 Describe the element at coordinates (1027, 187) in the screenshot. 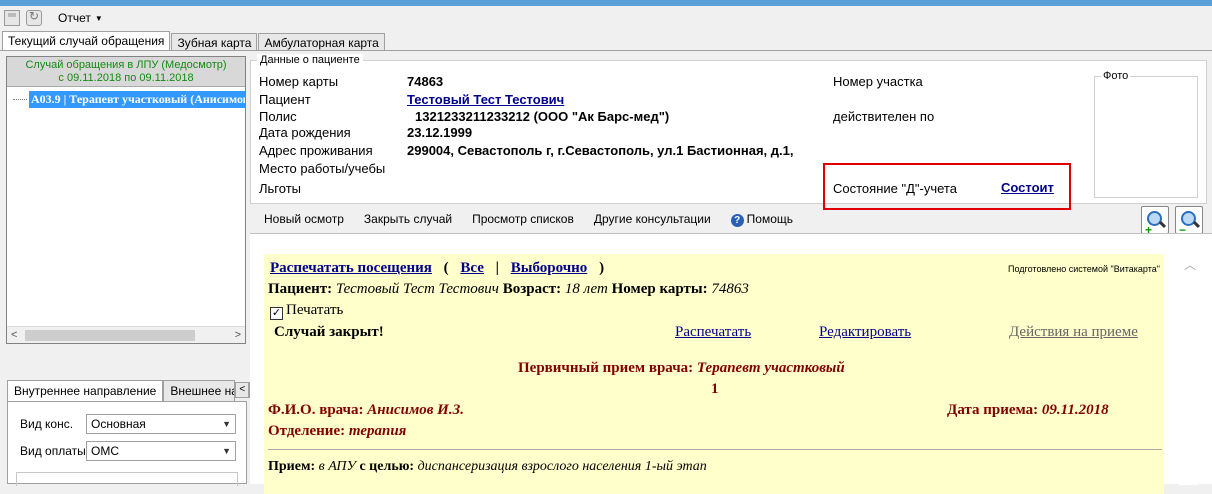

I see `d-status-link: Состоит` at that location.